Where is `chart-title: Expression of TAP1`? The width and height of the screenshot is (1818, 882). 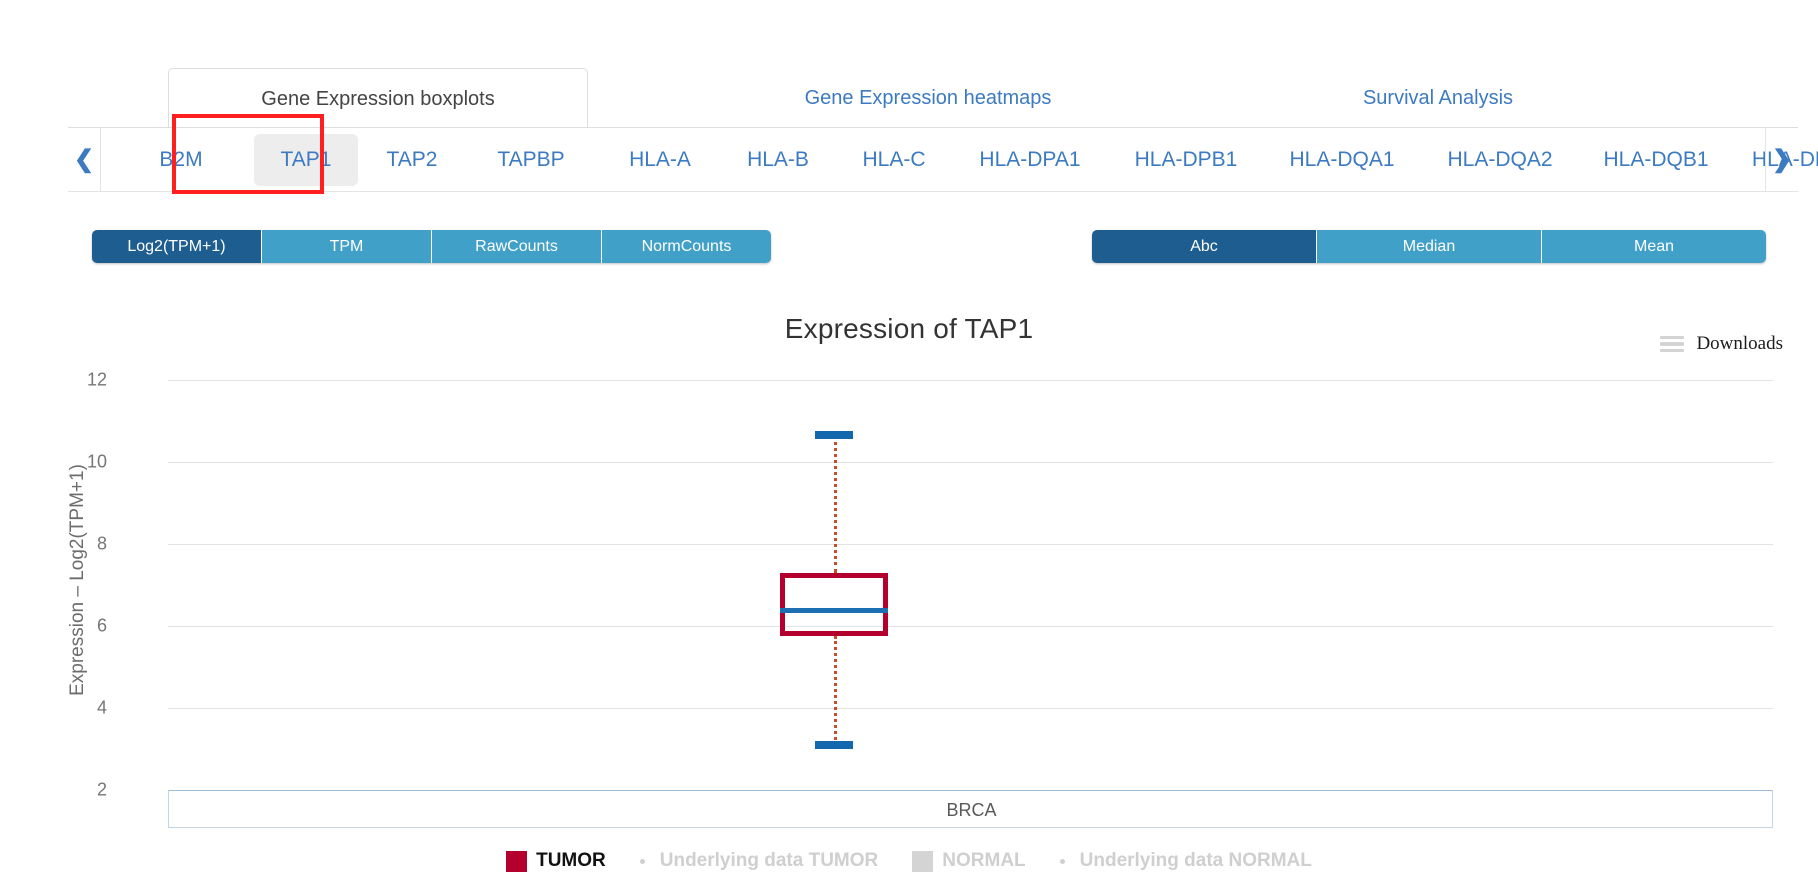 chart-title: Expression of TAP1 is located at coordinates (909, 328).